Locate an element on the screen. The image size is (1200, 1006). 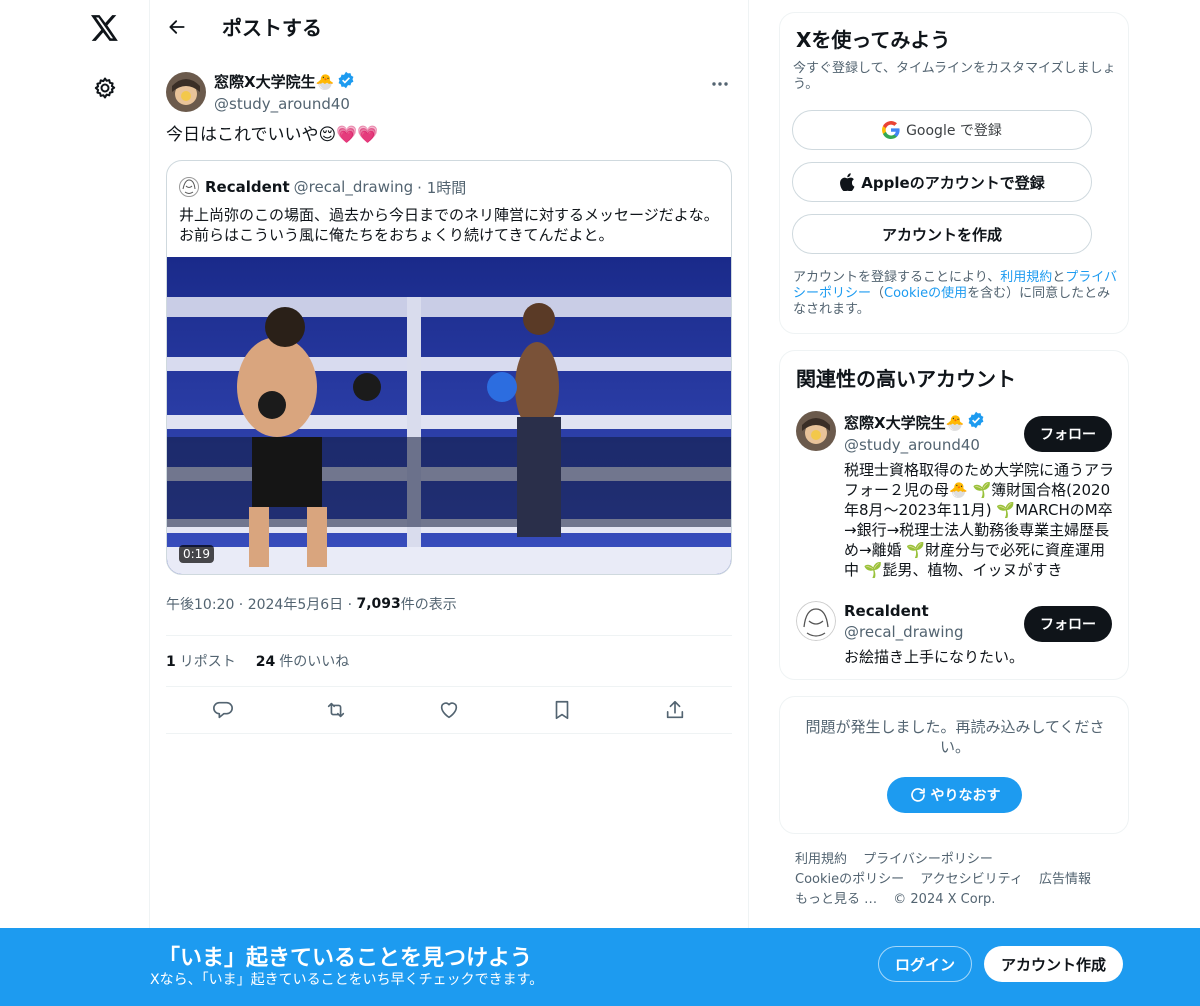
account-name: 窓際X大学院生🐣 is located at coordinates (904, 422).